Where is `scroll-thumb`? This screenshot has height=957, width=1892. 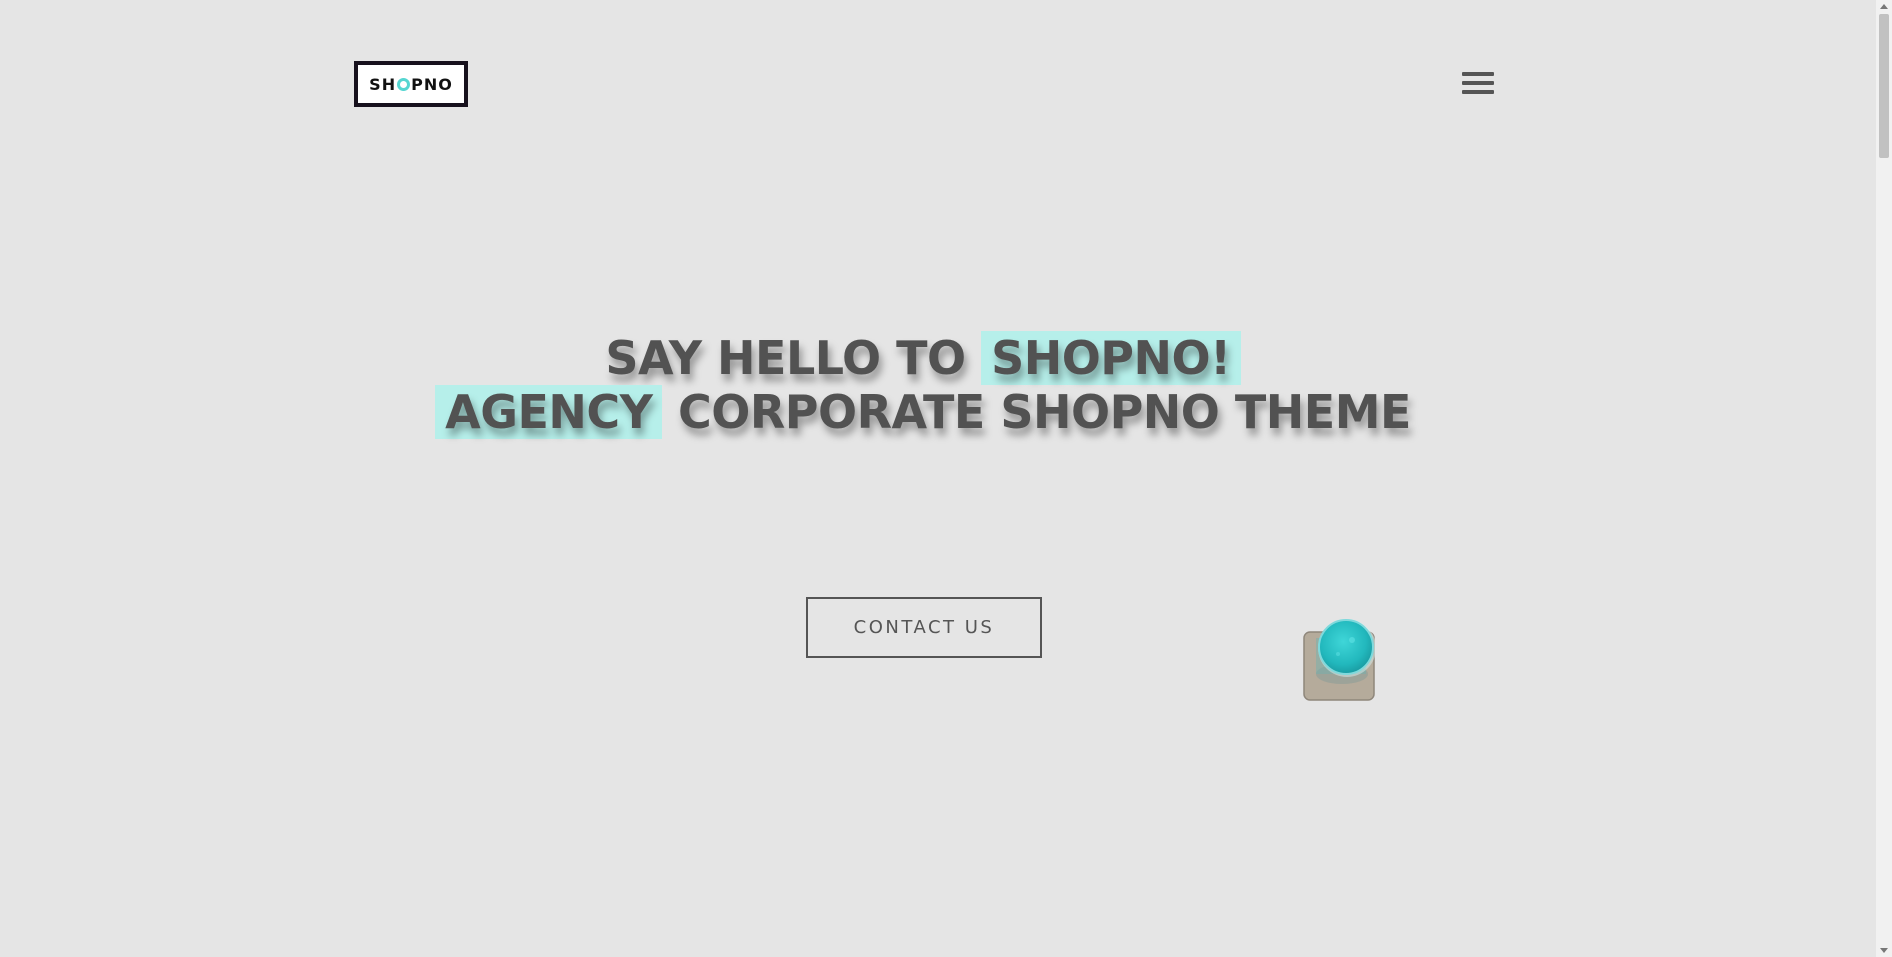
scroll-thumb is located at coordinates (1884, 86).